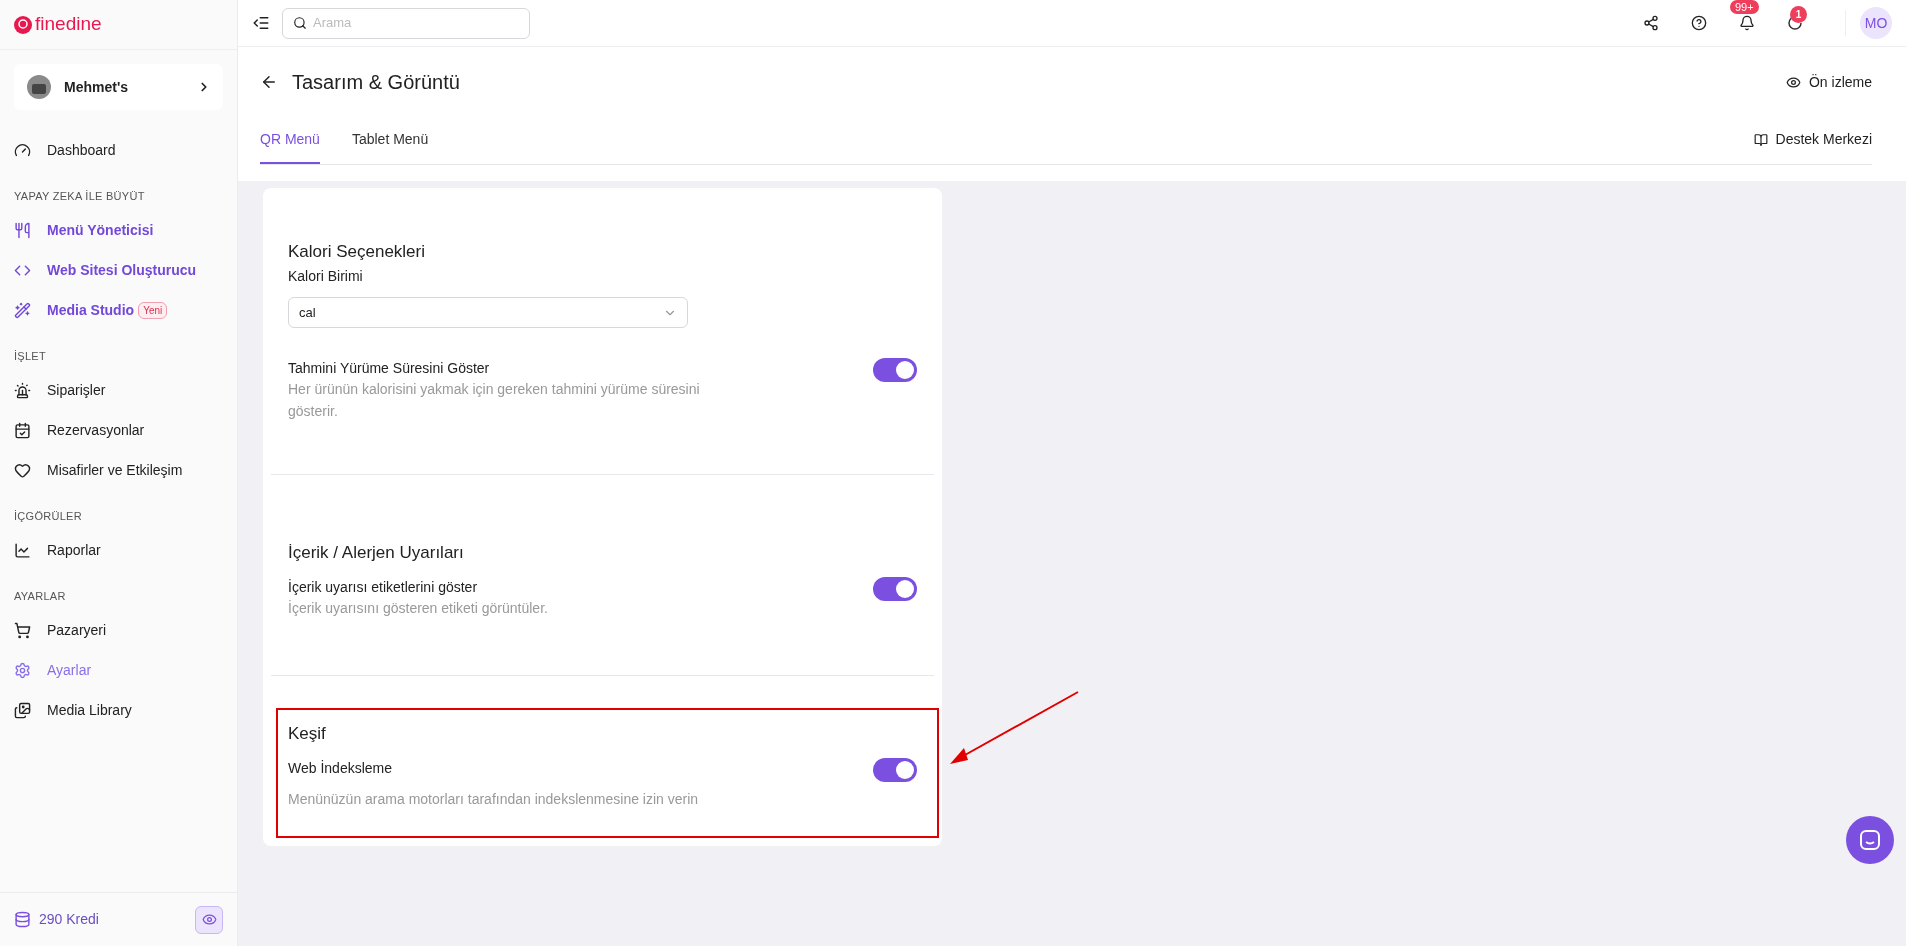 Image resolution: width=1906 pixels, height=946 pixels. Describe the element at coordinates (39, 87) in the screenshot. I see `venue-avatar-icon` at that location.